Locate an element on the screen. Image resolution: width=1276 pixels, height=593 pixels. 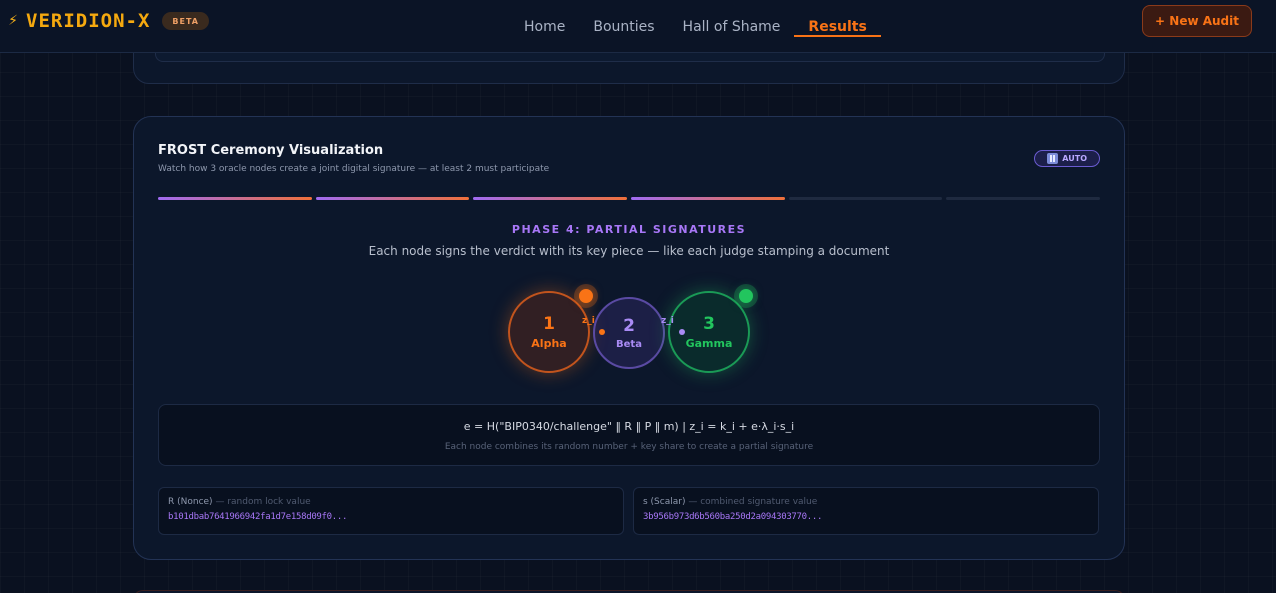
auto-label: AUTO is located at coordinates (1074, 158).